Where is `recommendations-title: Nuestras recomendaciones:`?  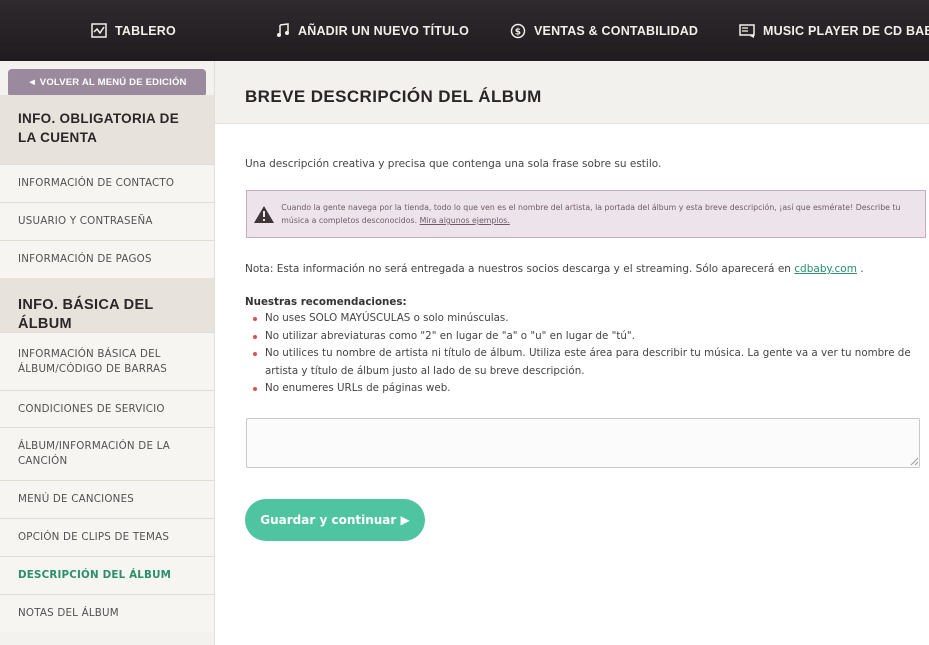
recommendations-title: Nuestras recomendaciones: is located at coordinates (326, 302).